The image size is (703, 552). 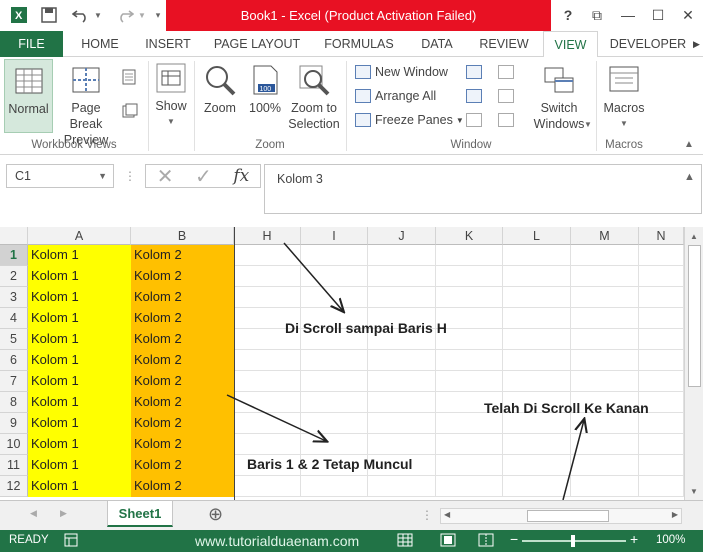 What do you see at coordinates (363, 72) in the screenshot?
I see `new-window-icon` at bounding box center [363, 72].